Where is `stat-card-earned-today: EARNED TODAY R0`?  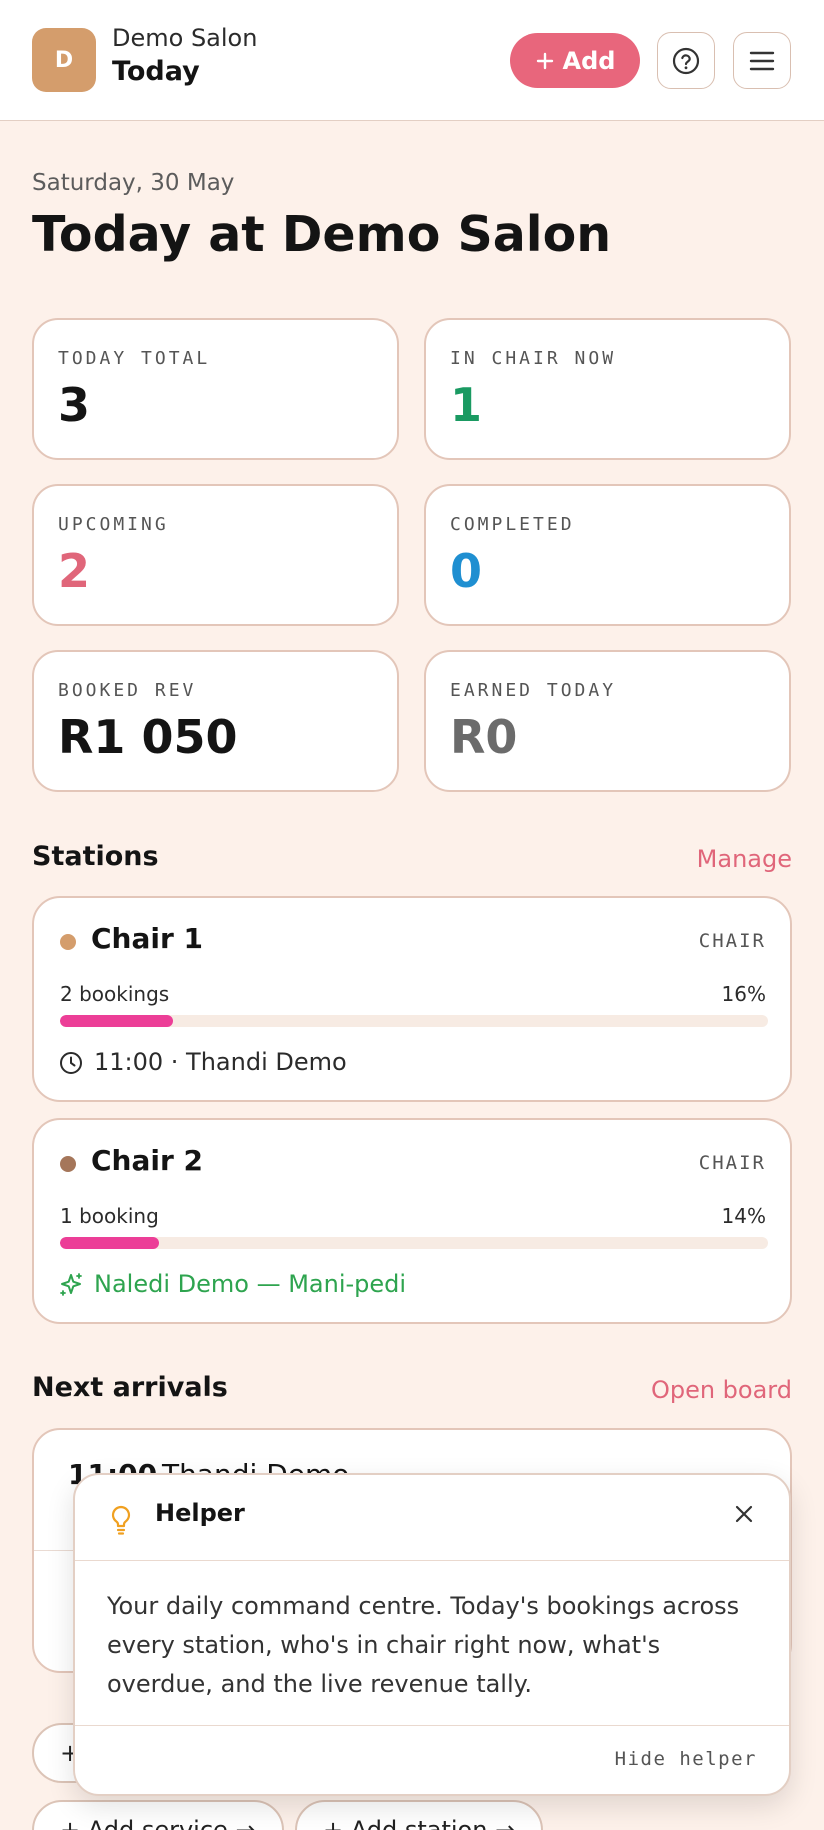
stat-card-earned-today: EARNED TODAY R0 is located at coordinates (607, 721).